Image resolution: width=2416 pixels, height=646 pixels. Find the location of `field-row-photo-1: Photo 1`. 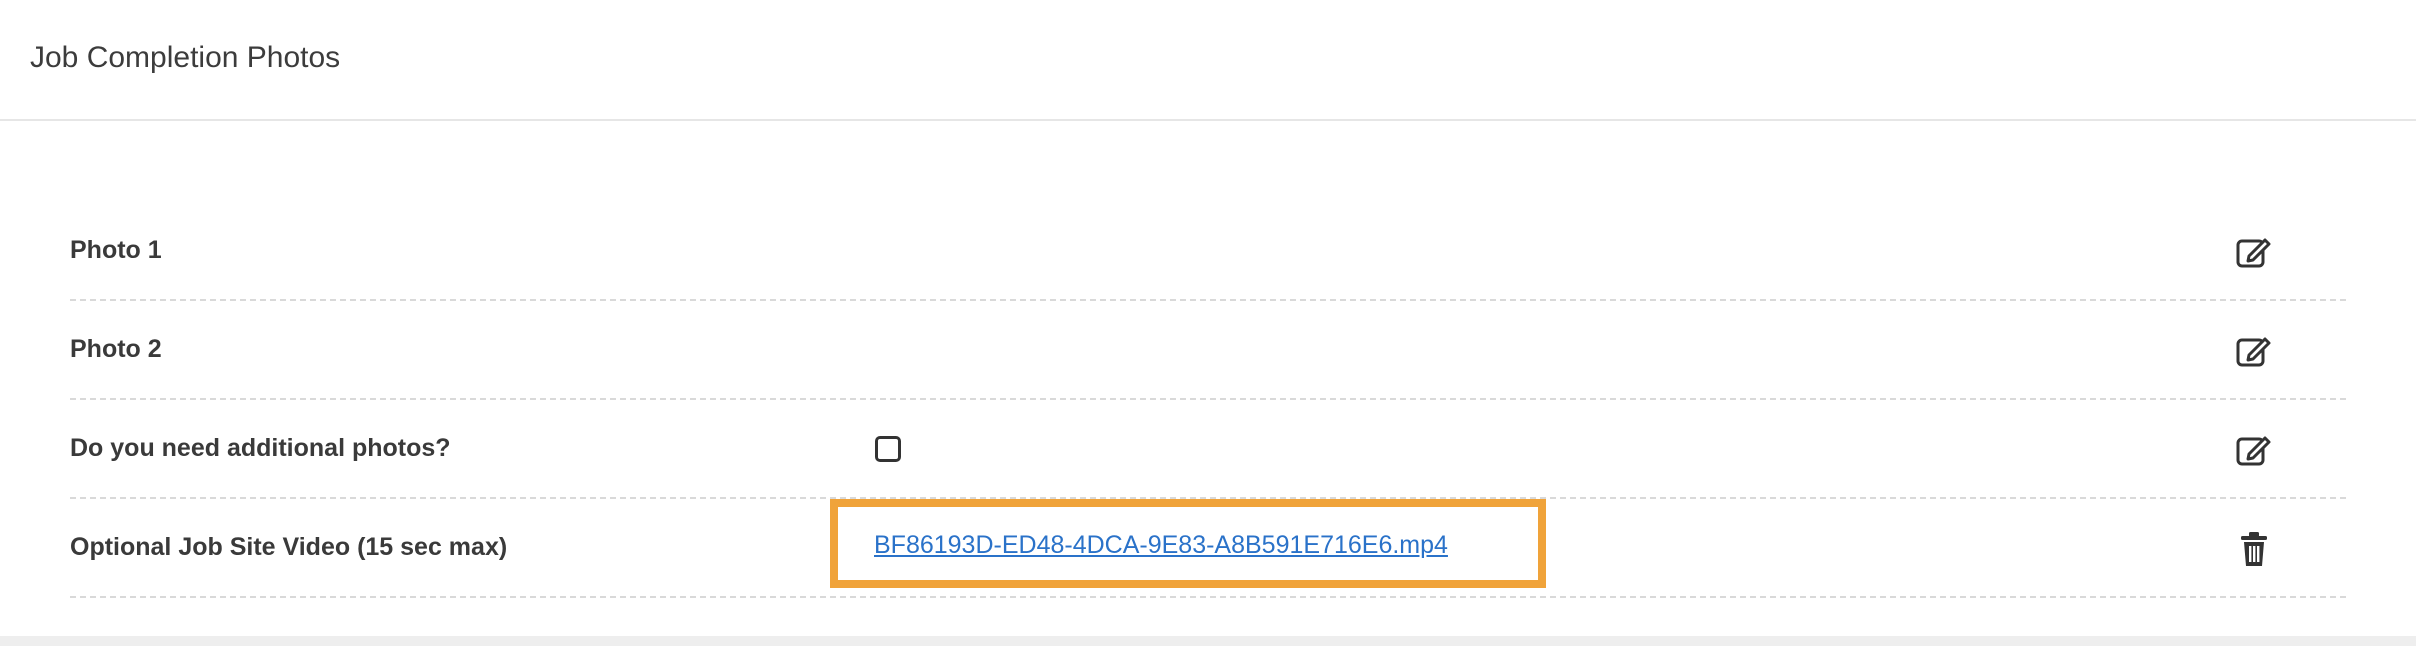

field-row-photo-1: Photo 1 is located at coordinates (1208, 251).